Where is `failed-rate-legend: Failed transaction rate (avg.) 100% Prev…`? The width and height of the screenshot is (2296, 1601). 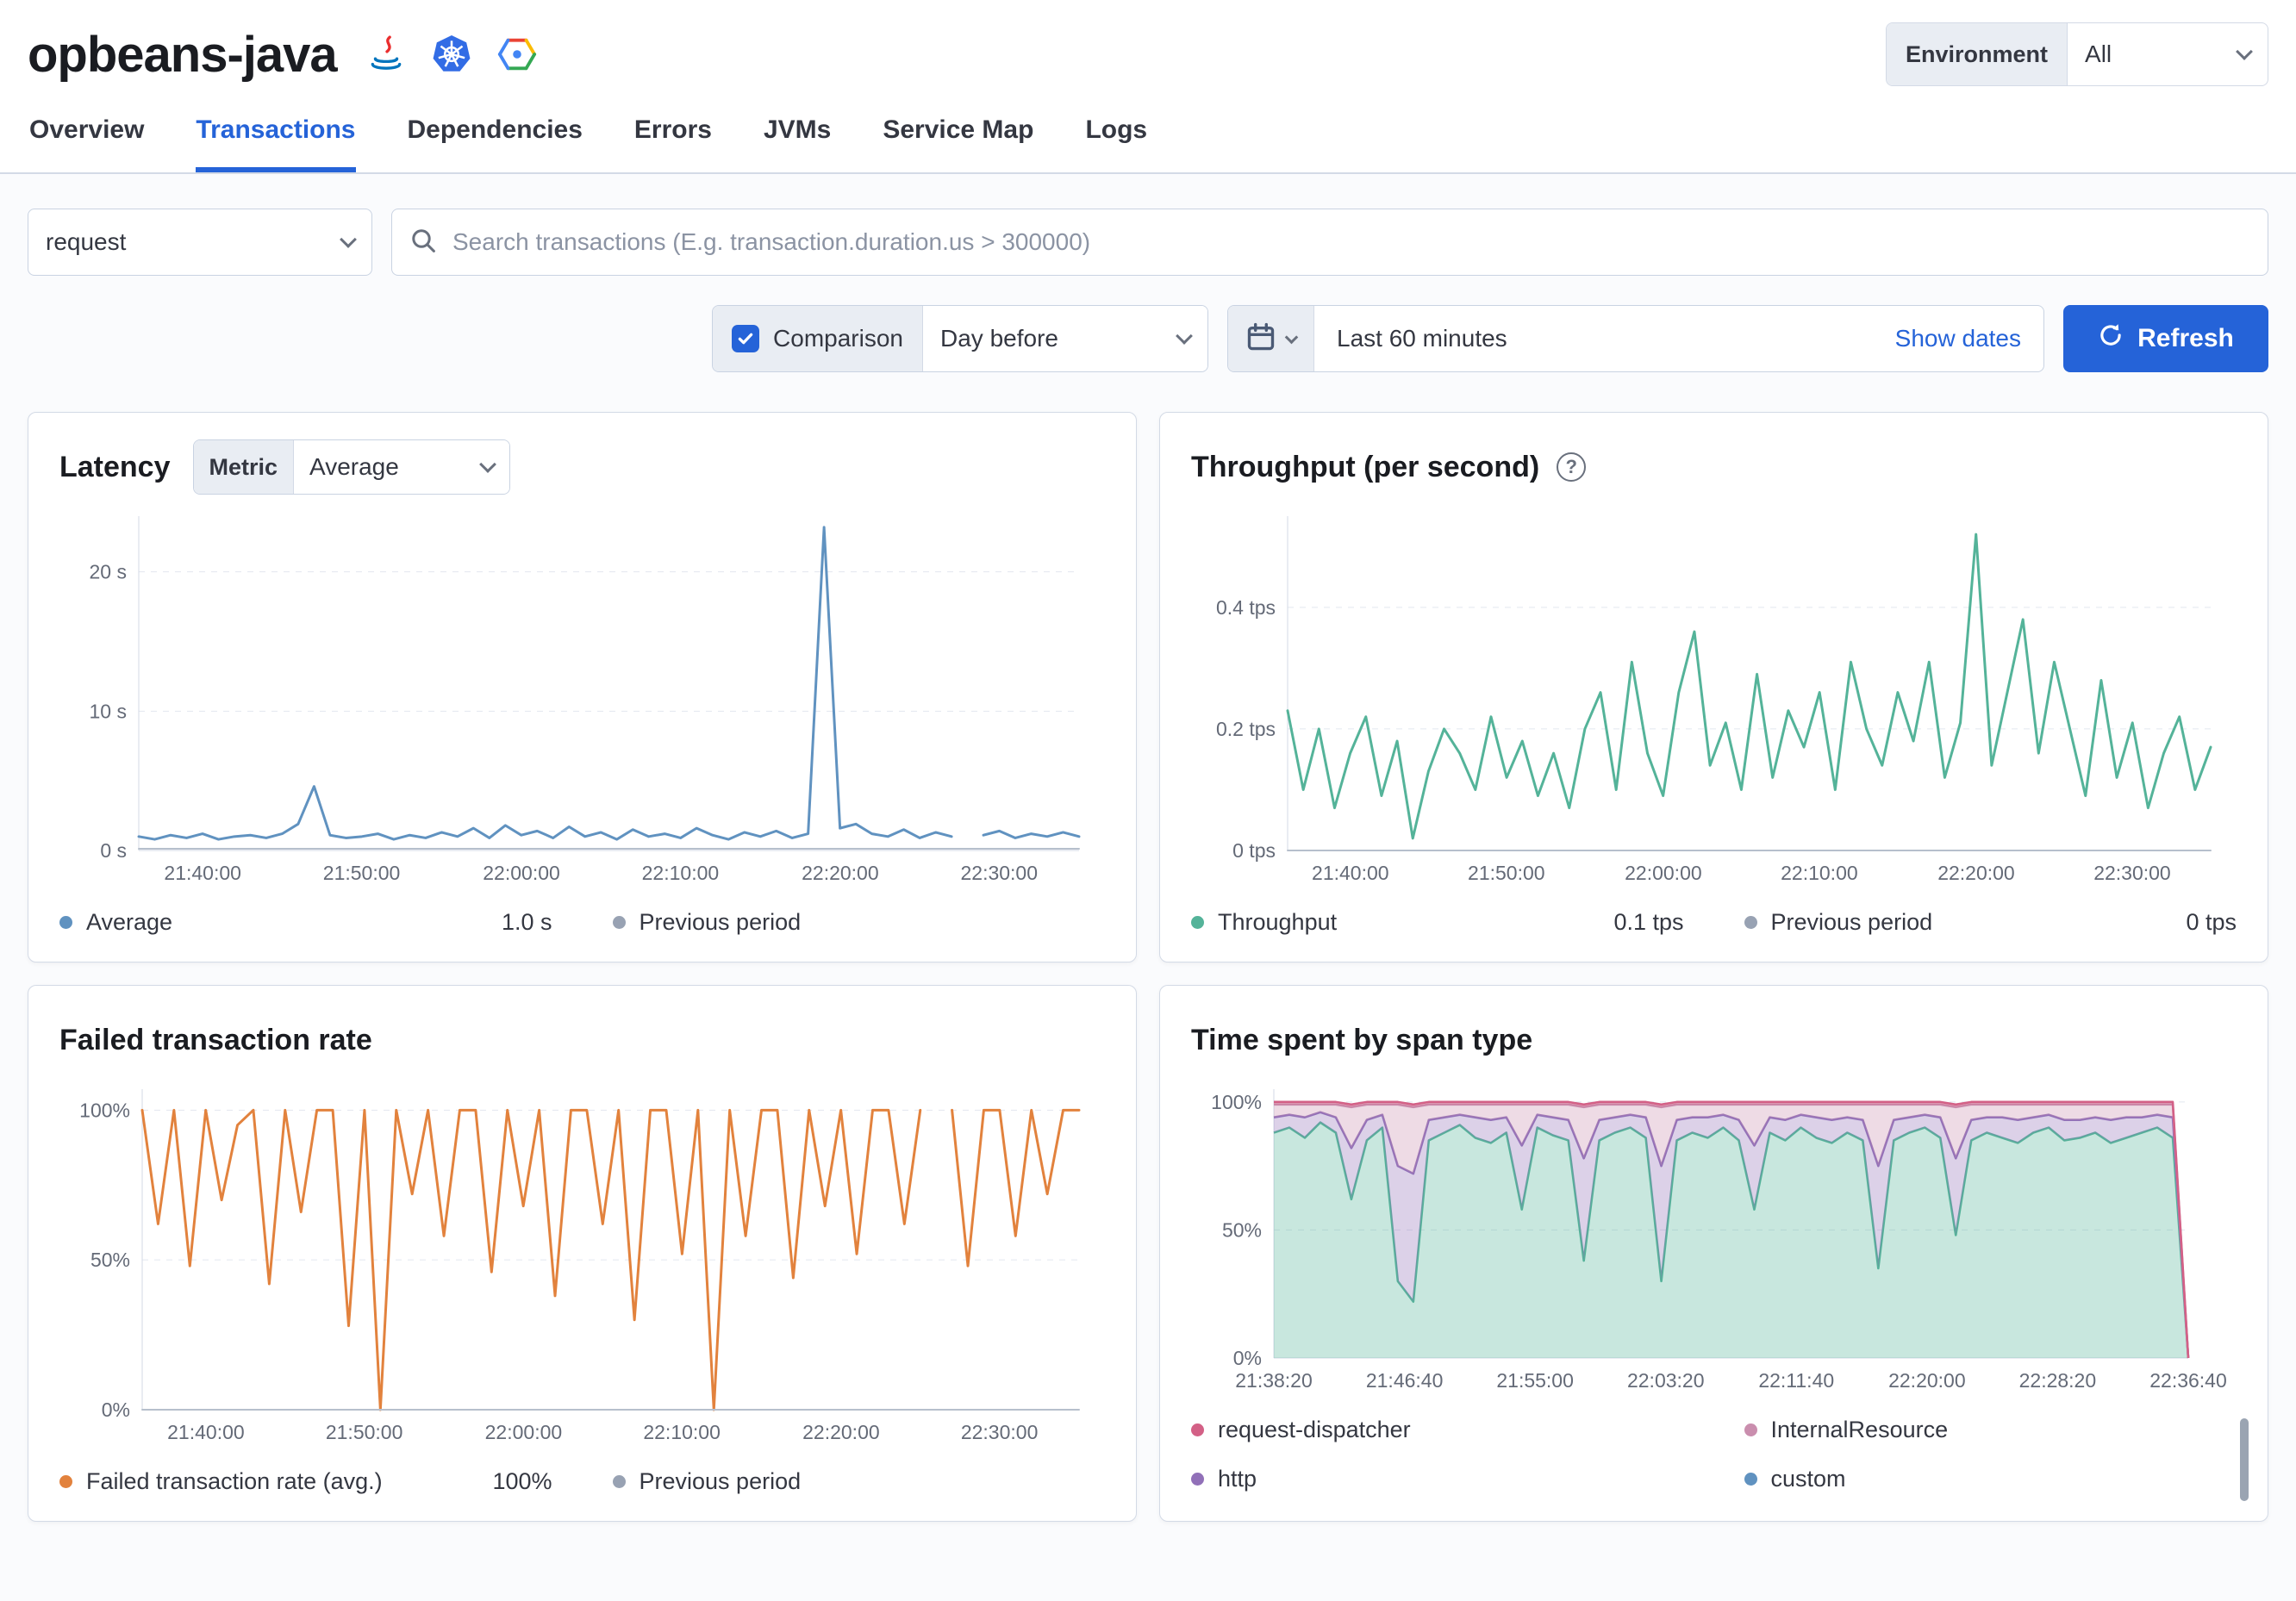
failed-rate-legend: Failed transaction rate (avg.) 100% Prev… is located at coordinates (582, 1481).